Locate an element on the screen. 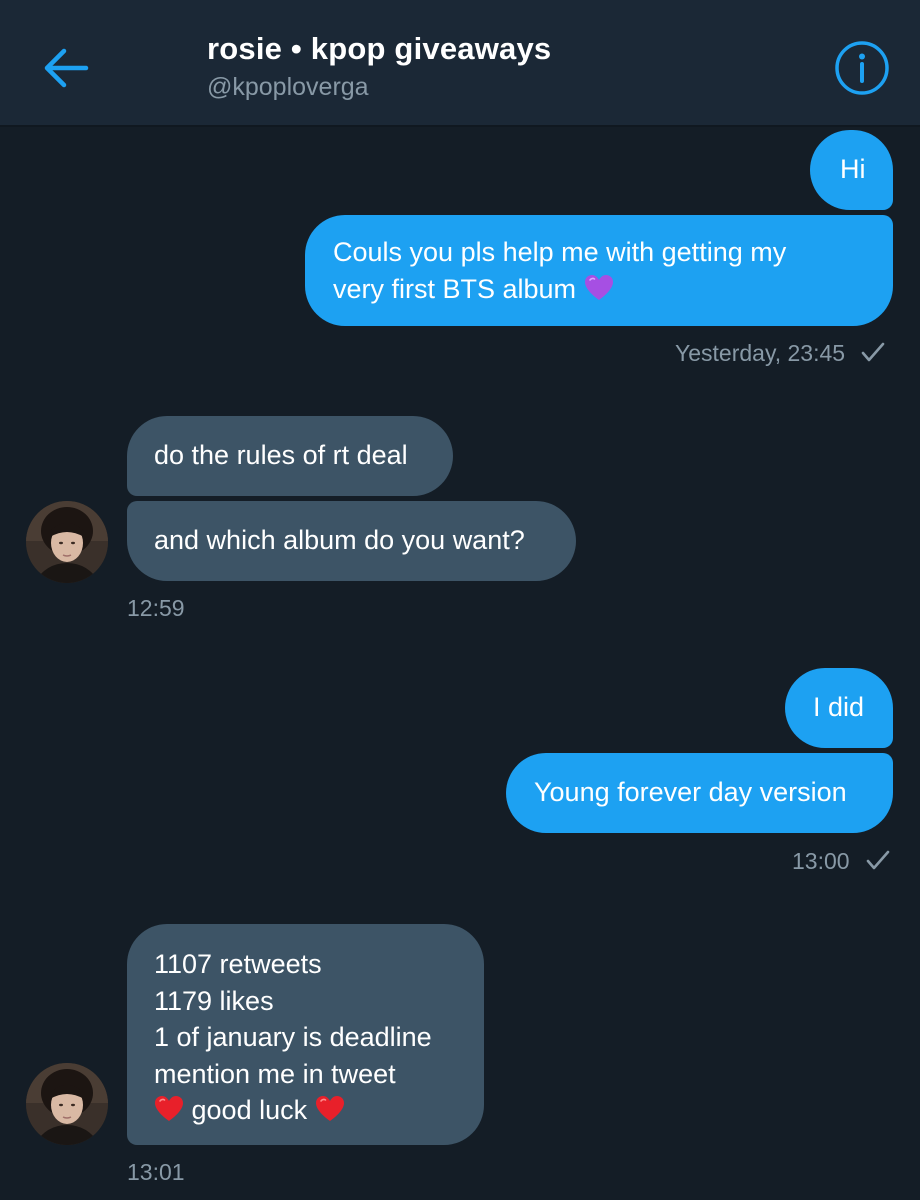 Image resolution: width=920 pixels, height=1200 pixels. purple-heart-emoji is located at coordinates (599, 288).